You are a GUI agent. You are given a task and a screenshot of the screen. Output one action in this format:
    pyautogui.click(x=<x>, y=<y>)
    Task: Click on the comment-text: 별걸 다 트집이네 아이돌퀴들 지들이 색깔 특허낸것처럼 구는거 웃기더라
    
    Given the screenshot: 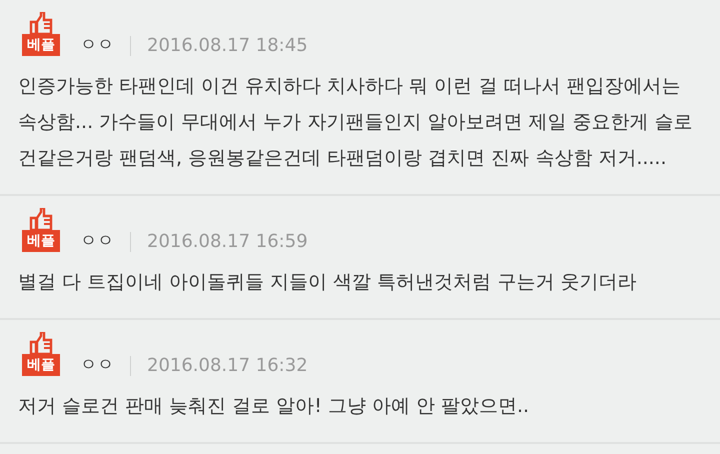 What is the action you would take?
    pyautogui.click(x=328, y=282)
    